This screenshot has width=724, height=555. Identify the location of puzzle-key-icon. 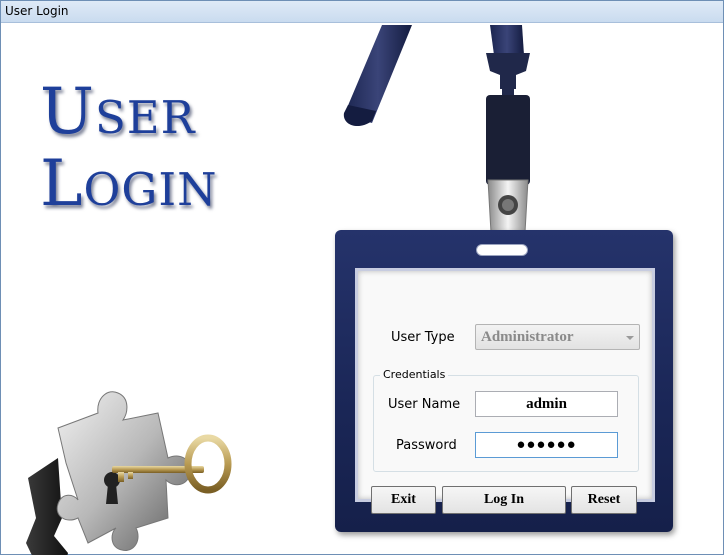
(129, 473).